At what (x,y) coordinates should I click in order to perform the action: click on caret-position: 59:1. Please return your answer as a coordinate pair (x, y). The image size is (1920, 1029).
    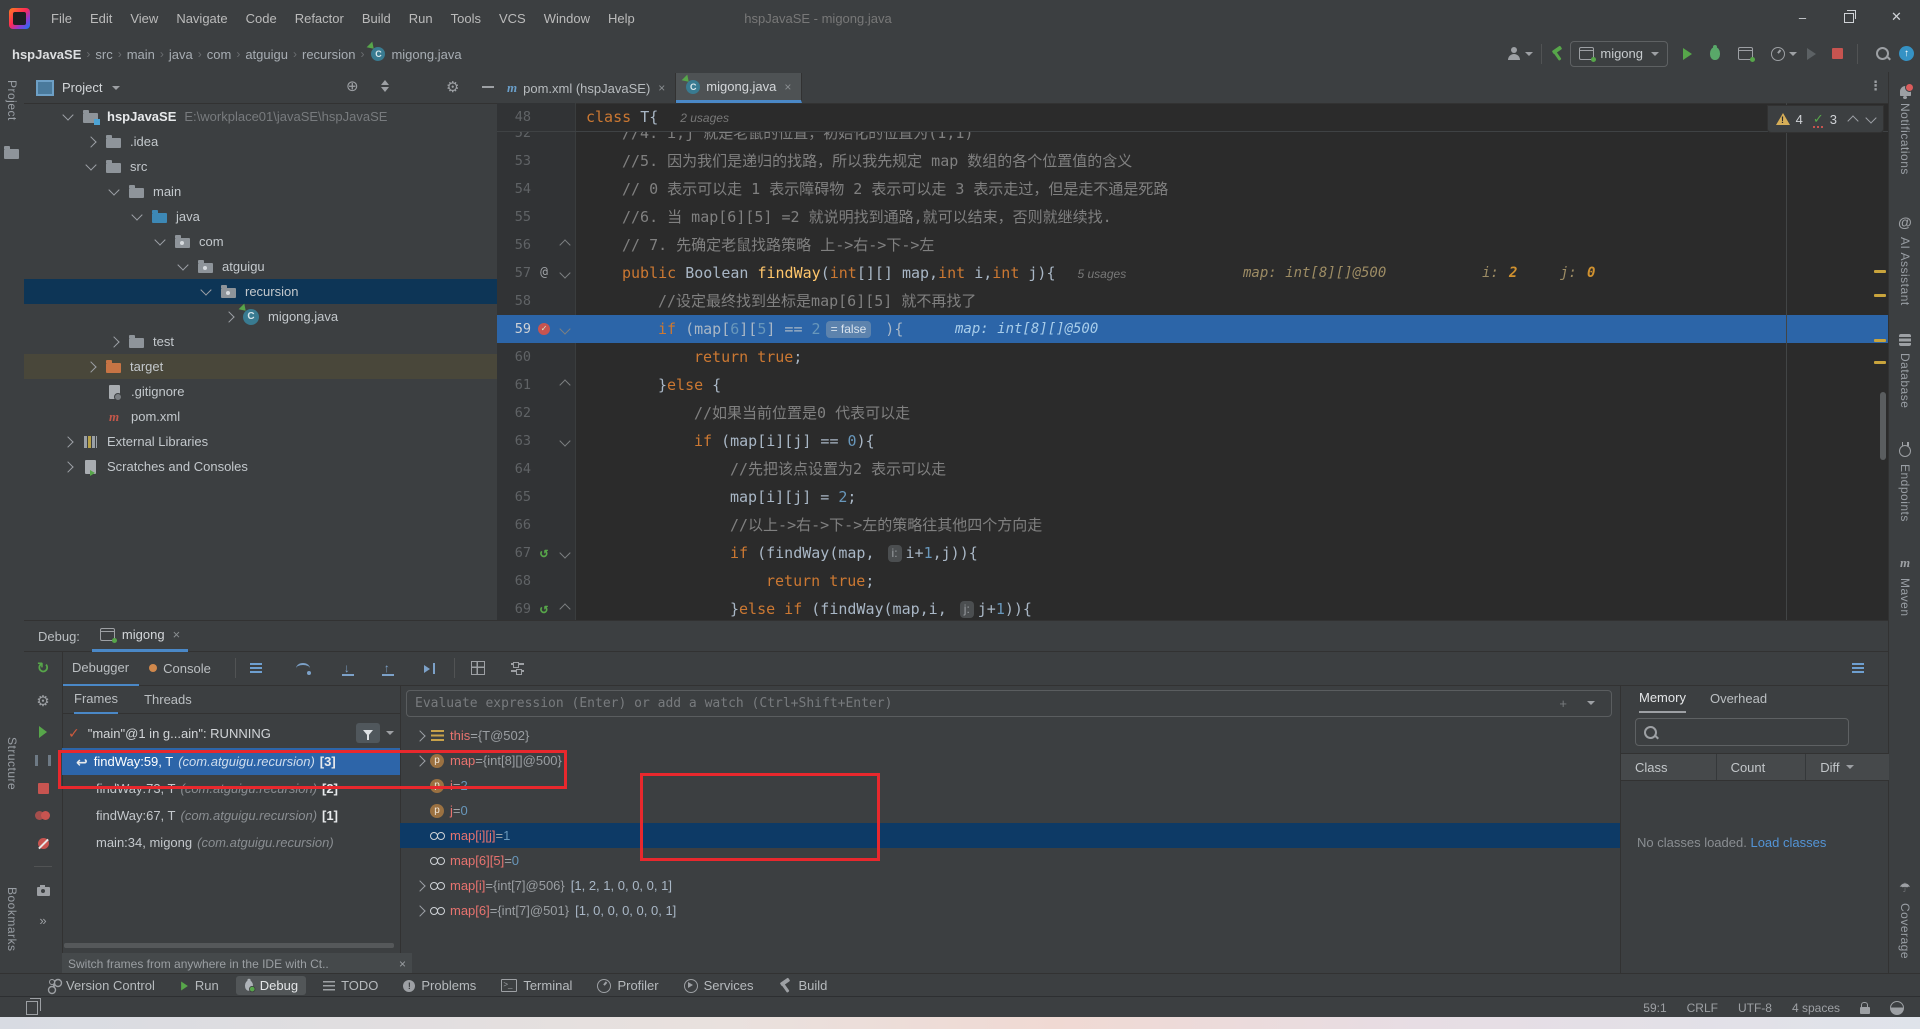
    Looking at the image, I should click on (1654, 1008).